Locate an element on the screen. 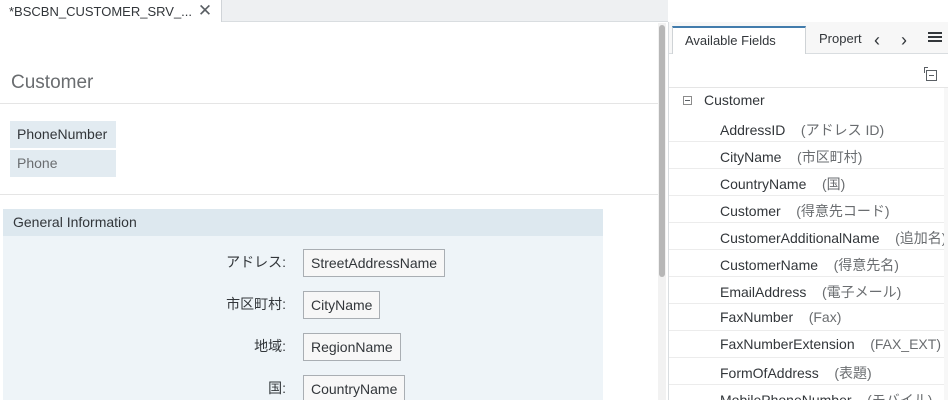 The height and width of the screenshot is (400, 948). panel-tabs: Available Fields Properties ‹ › is located at coordinates (808, 38).